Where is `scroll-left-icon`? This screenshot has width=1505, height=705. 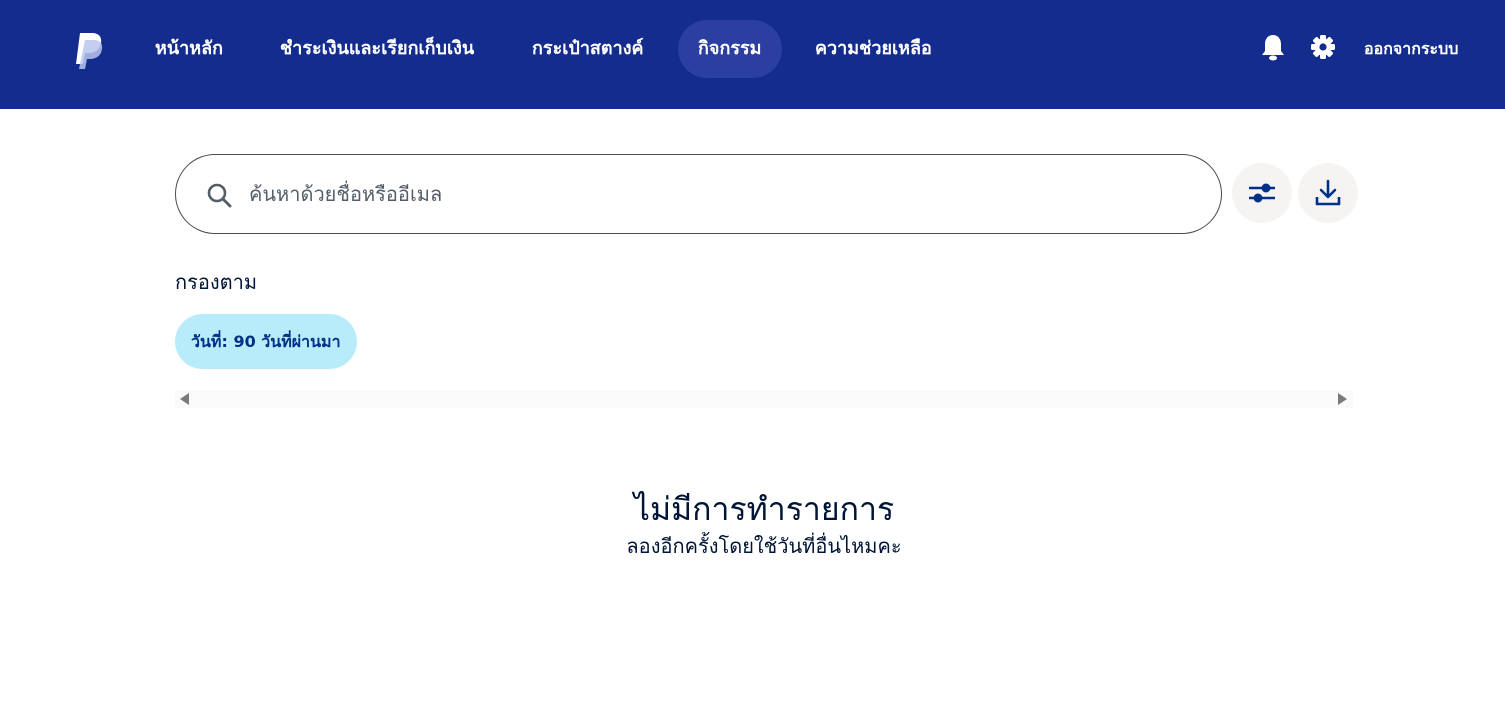 scroll-left-icon is located at coordinates (184, 399).